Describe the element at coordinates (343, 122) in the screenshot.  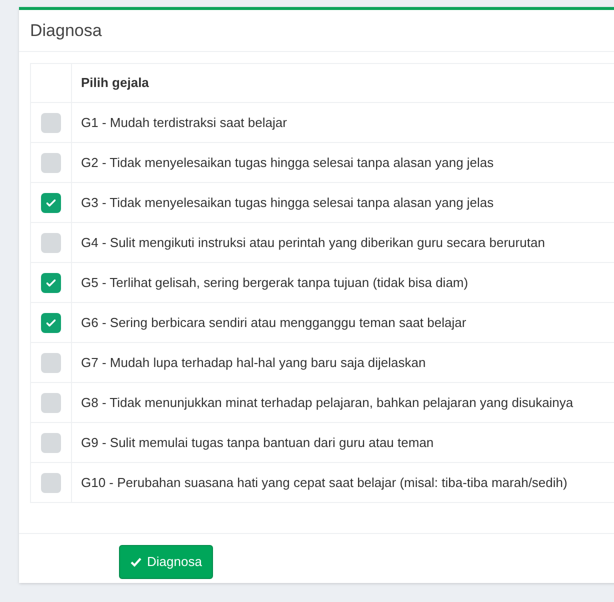
I see `table-cell: G1 - Mudah terdistraksi saat belajar` at that location.